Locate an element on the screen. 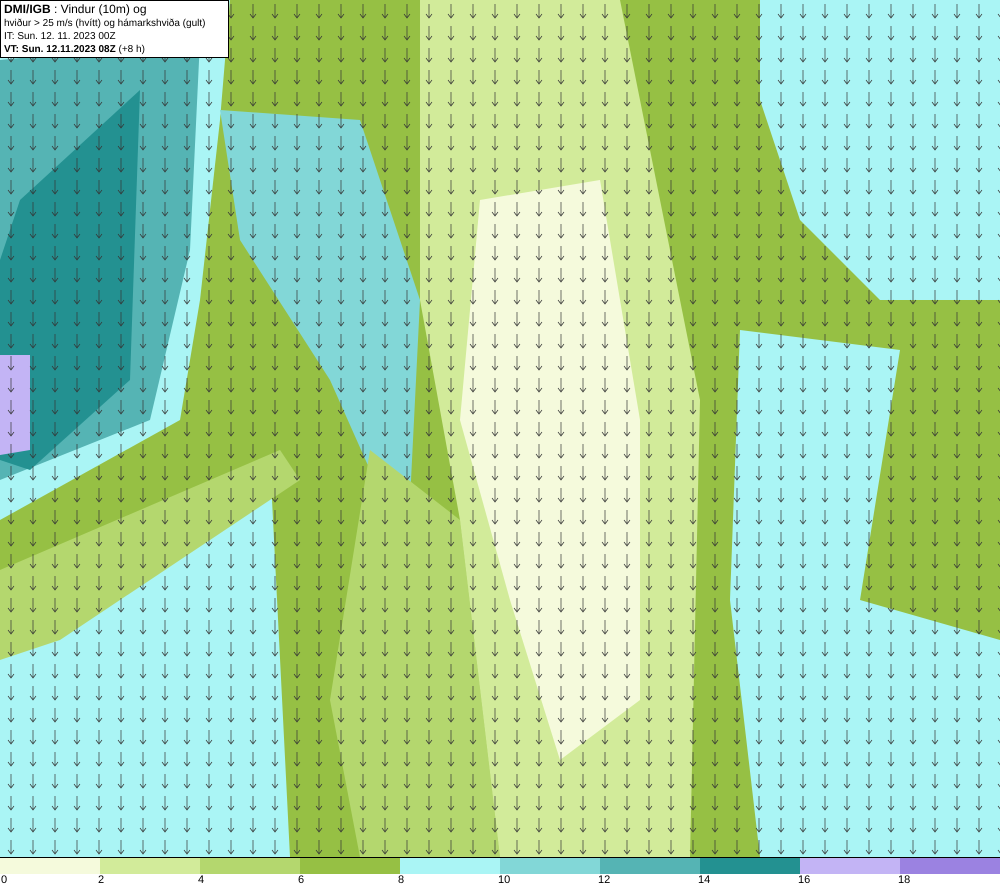 This screenshot has width=1000, height=887. legend-tick-label: 0 is located at coordinates (4, 880).